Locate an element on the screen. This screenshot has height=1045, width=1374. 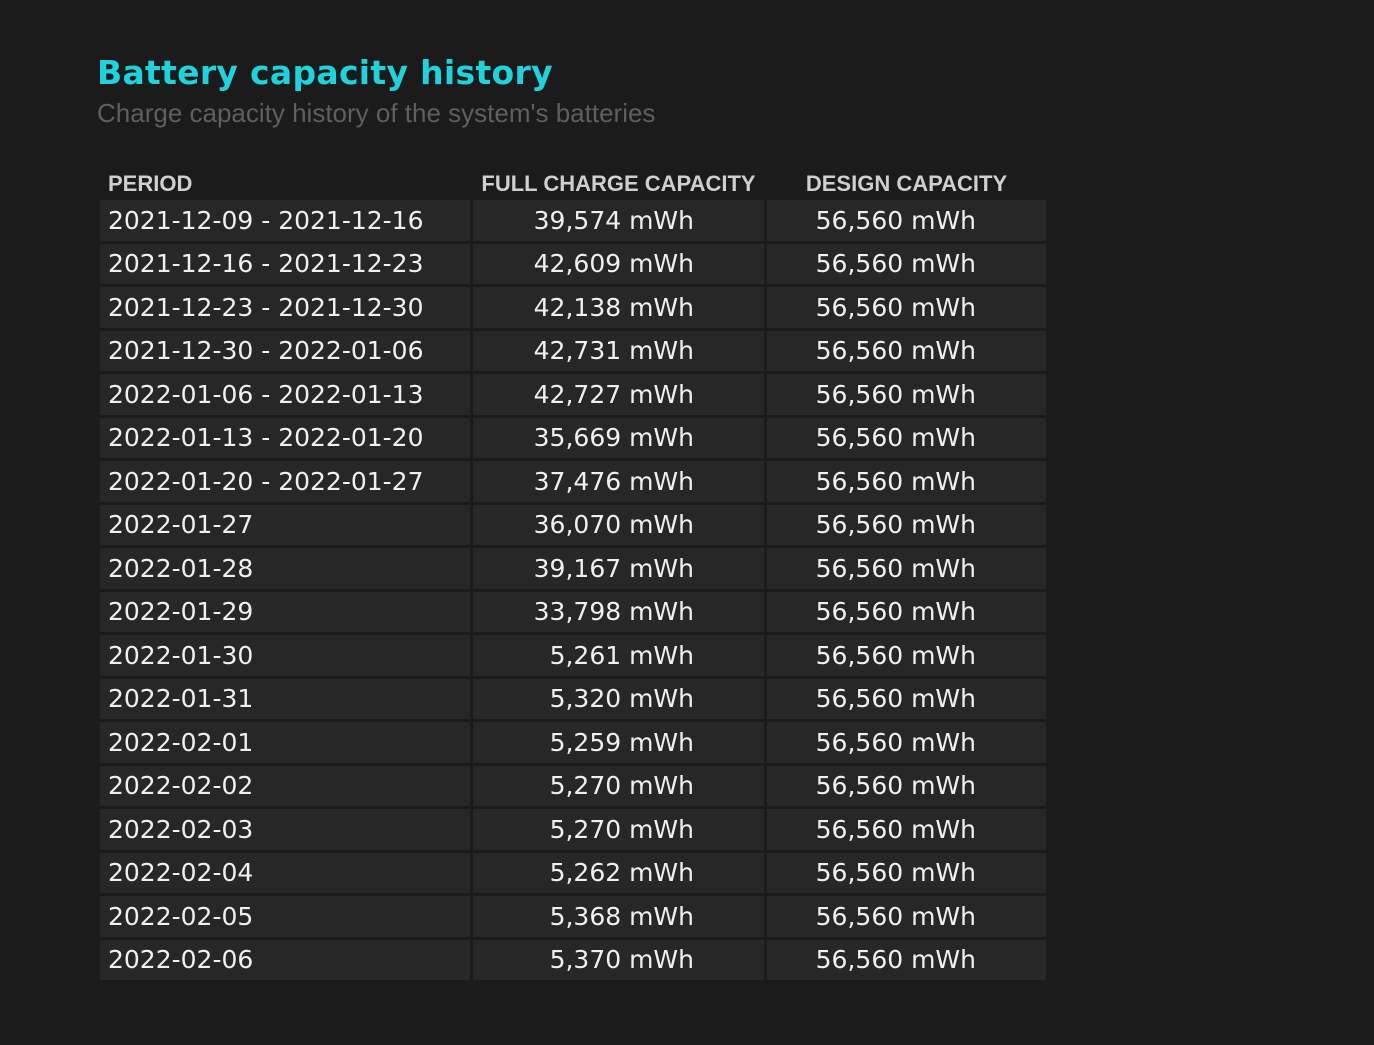
full-charge-capacity-value: 42,731 mWh is located at coordinates (613, 351).